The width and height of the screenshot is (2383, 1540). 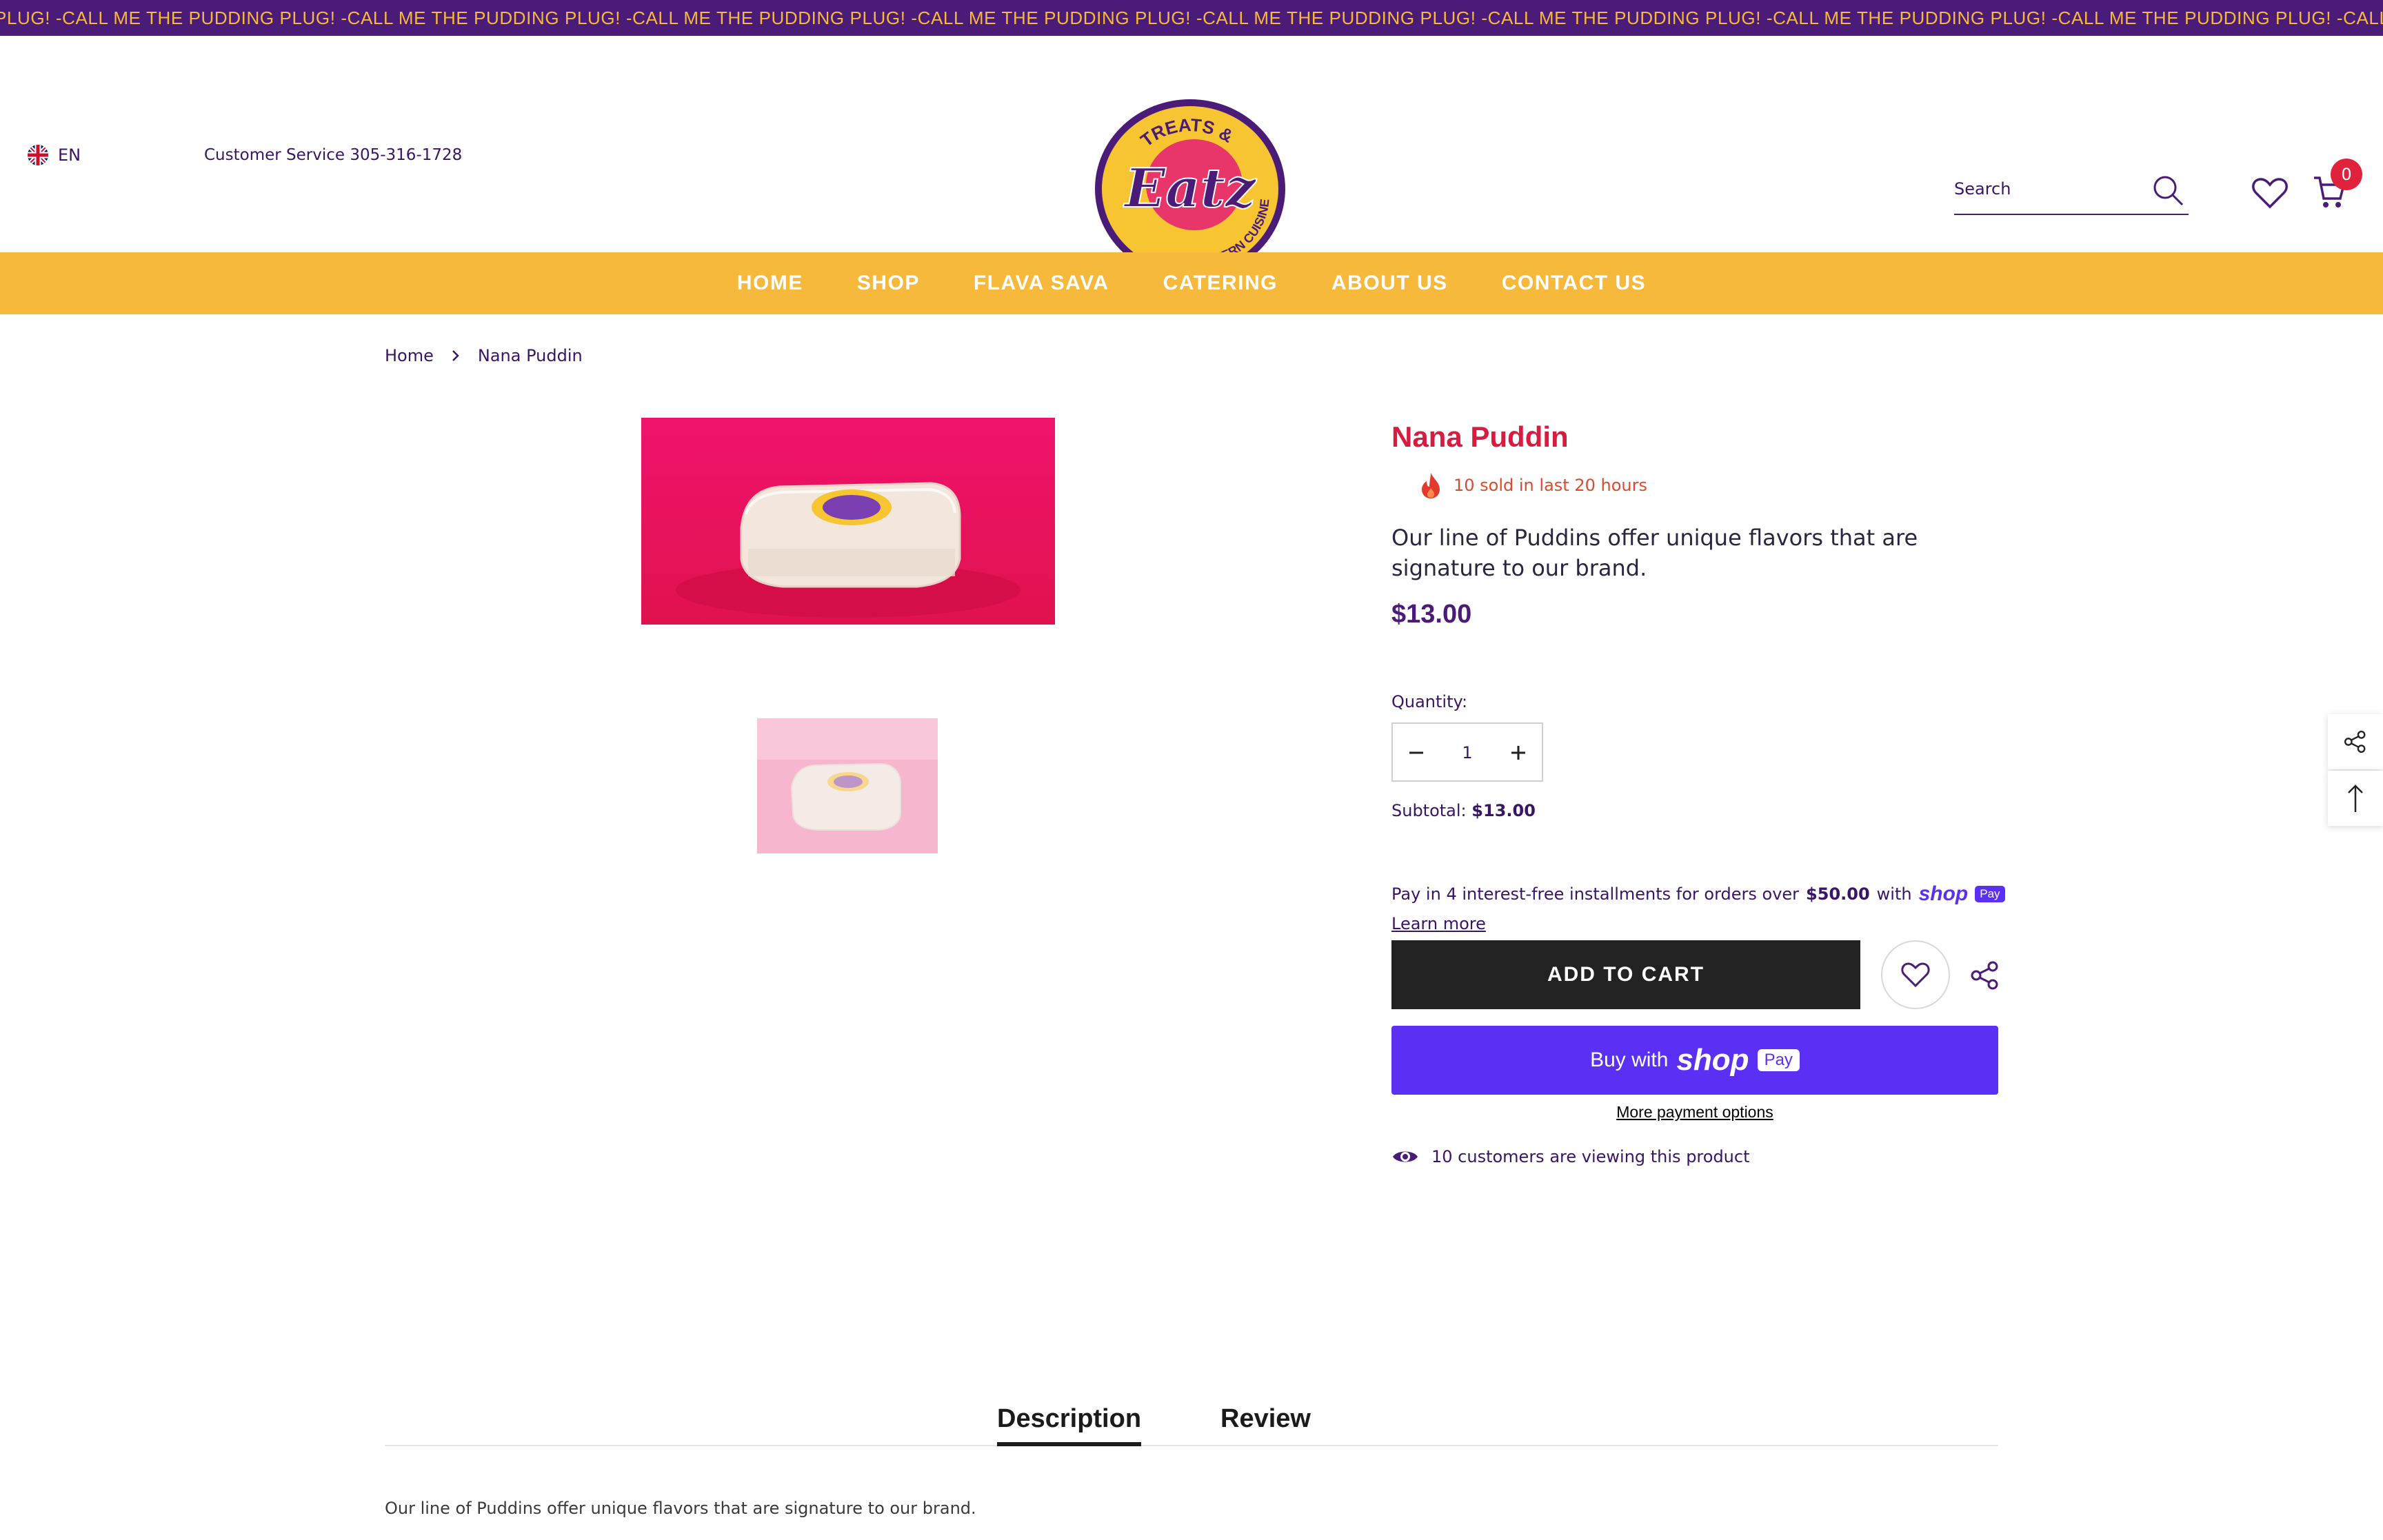 I want to click on minus-icon, so click(x=1416, y=753).